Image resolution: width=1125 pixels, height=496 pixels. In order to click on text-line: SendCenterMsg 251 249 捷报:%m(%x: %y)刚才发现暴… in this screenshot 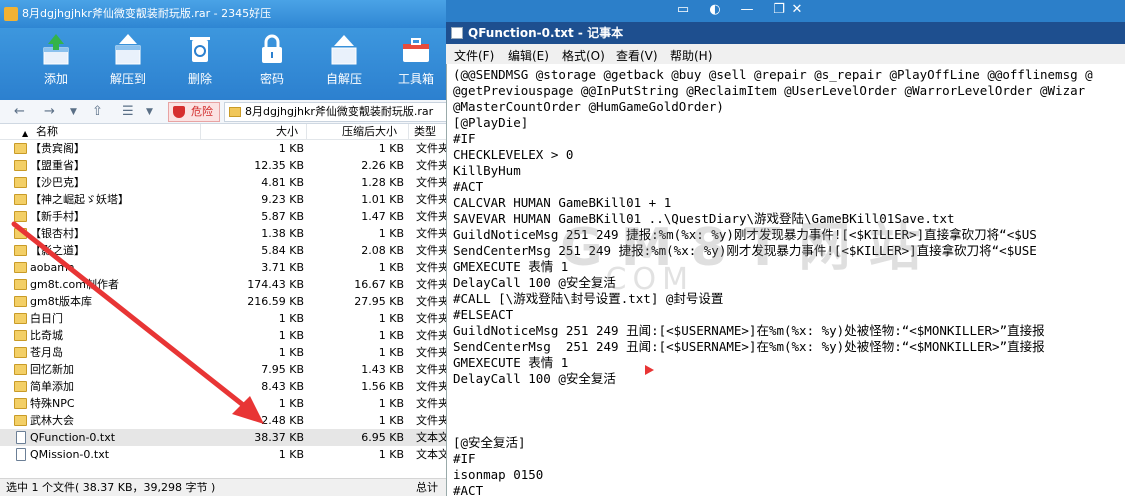, I will do `click(745, 250)`.